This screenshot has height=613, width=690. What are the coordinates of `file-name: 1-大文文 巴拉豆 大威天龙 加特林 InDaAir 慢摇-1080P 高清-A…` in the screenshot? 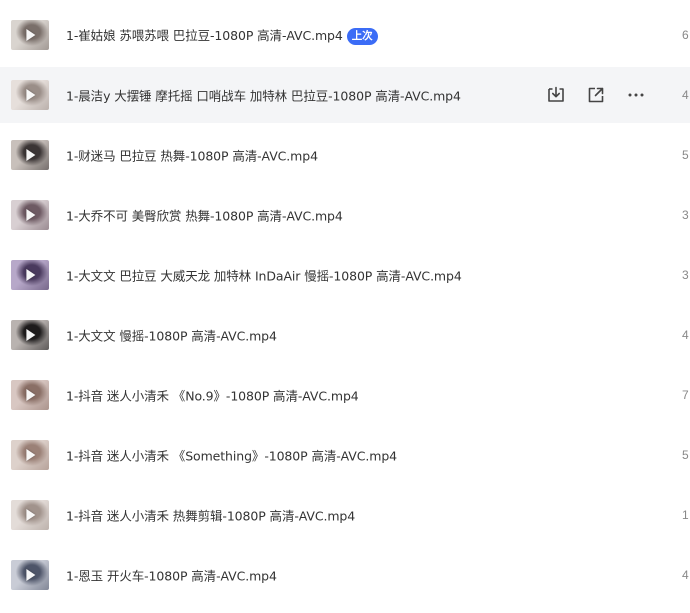 It's located at (264, 275).